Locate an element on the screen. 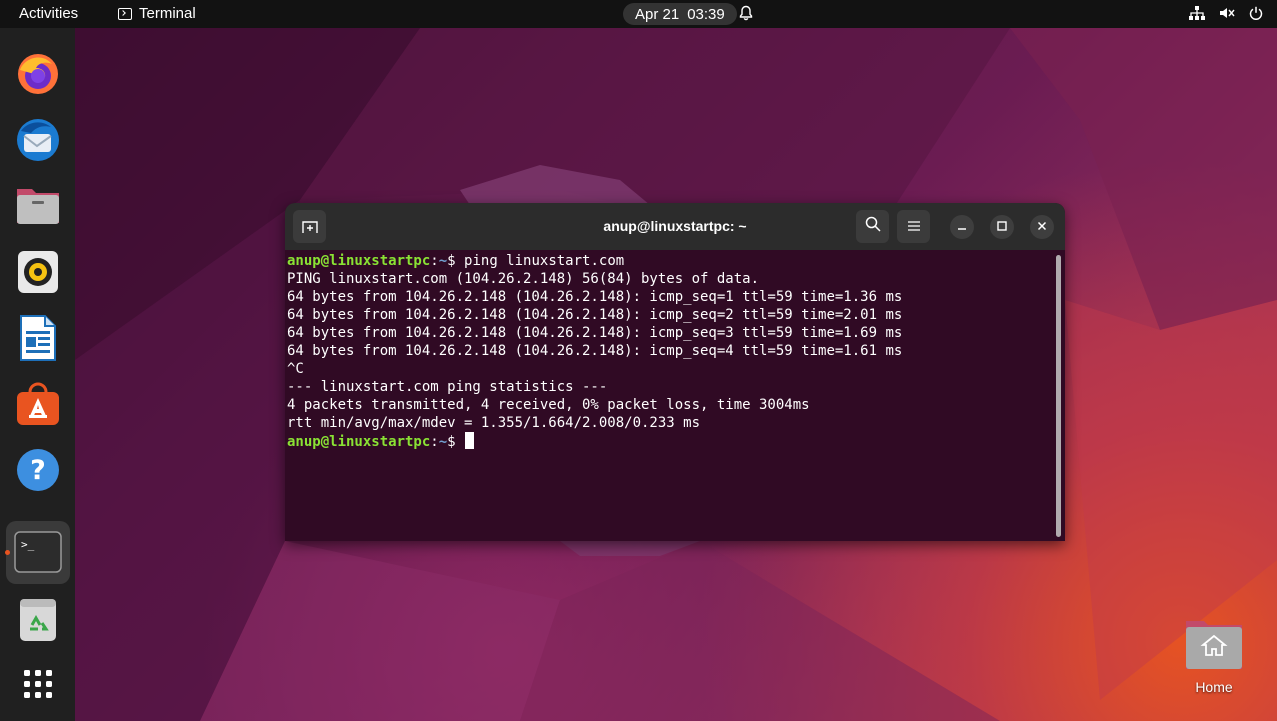  power-icon is located at coordinates (1256, 15).